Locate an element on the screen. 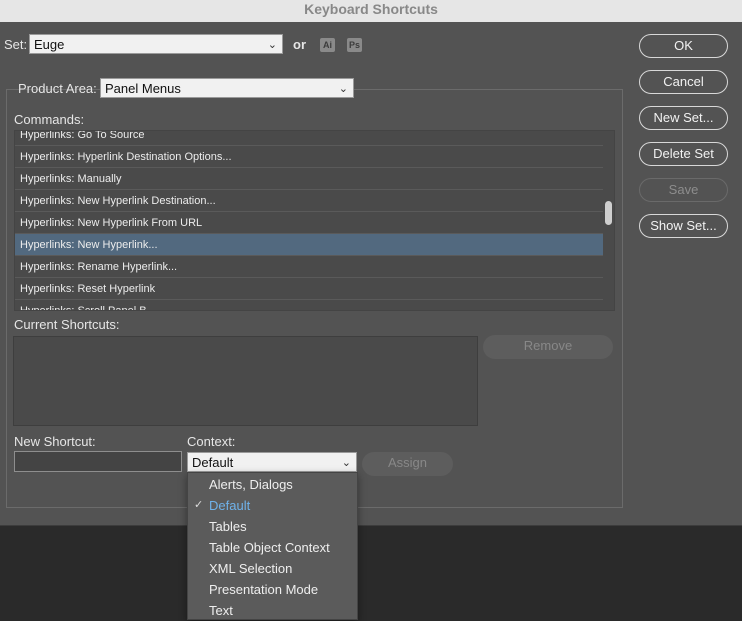 The image size is (742, 621). new-shortcut-input is located at coordinates (98, 461).